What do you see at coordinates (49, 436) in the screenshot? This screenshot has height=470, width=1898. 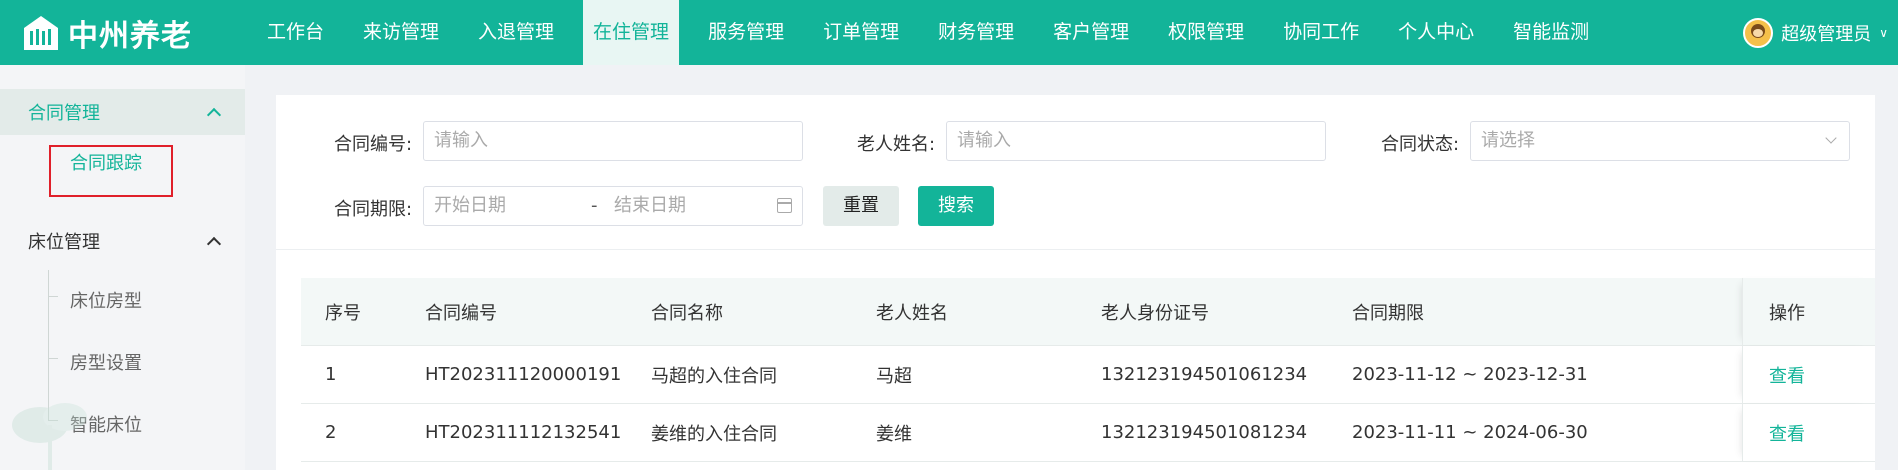 I see `tree-decoration-icon` at bounding box center [49, 436].